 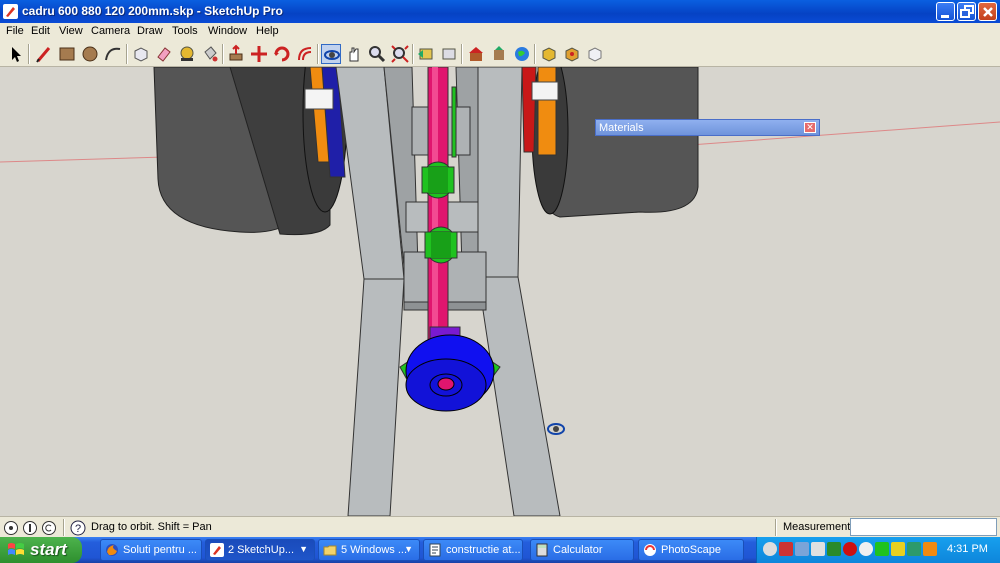 What do you see at coordinates (377, 54) in the screenshot?
I see `zoom-tool` at bounding box center [377, 54].